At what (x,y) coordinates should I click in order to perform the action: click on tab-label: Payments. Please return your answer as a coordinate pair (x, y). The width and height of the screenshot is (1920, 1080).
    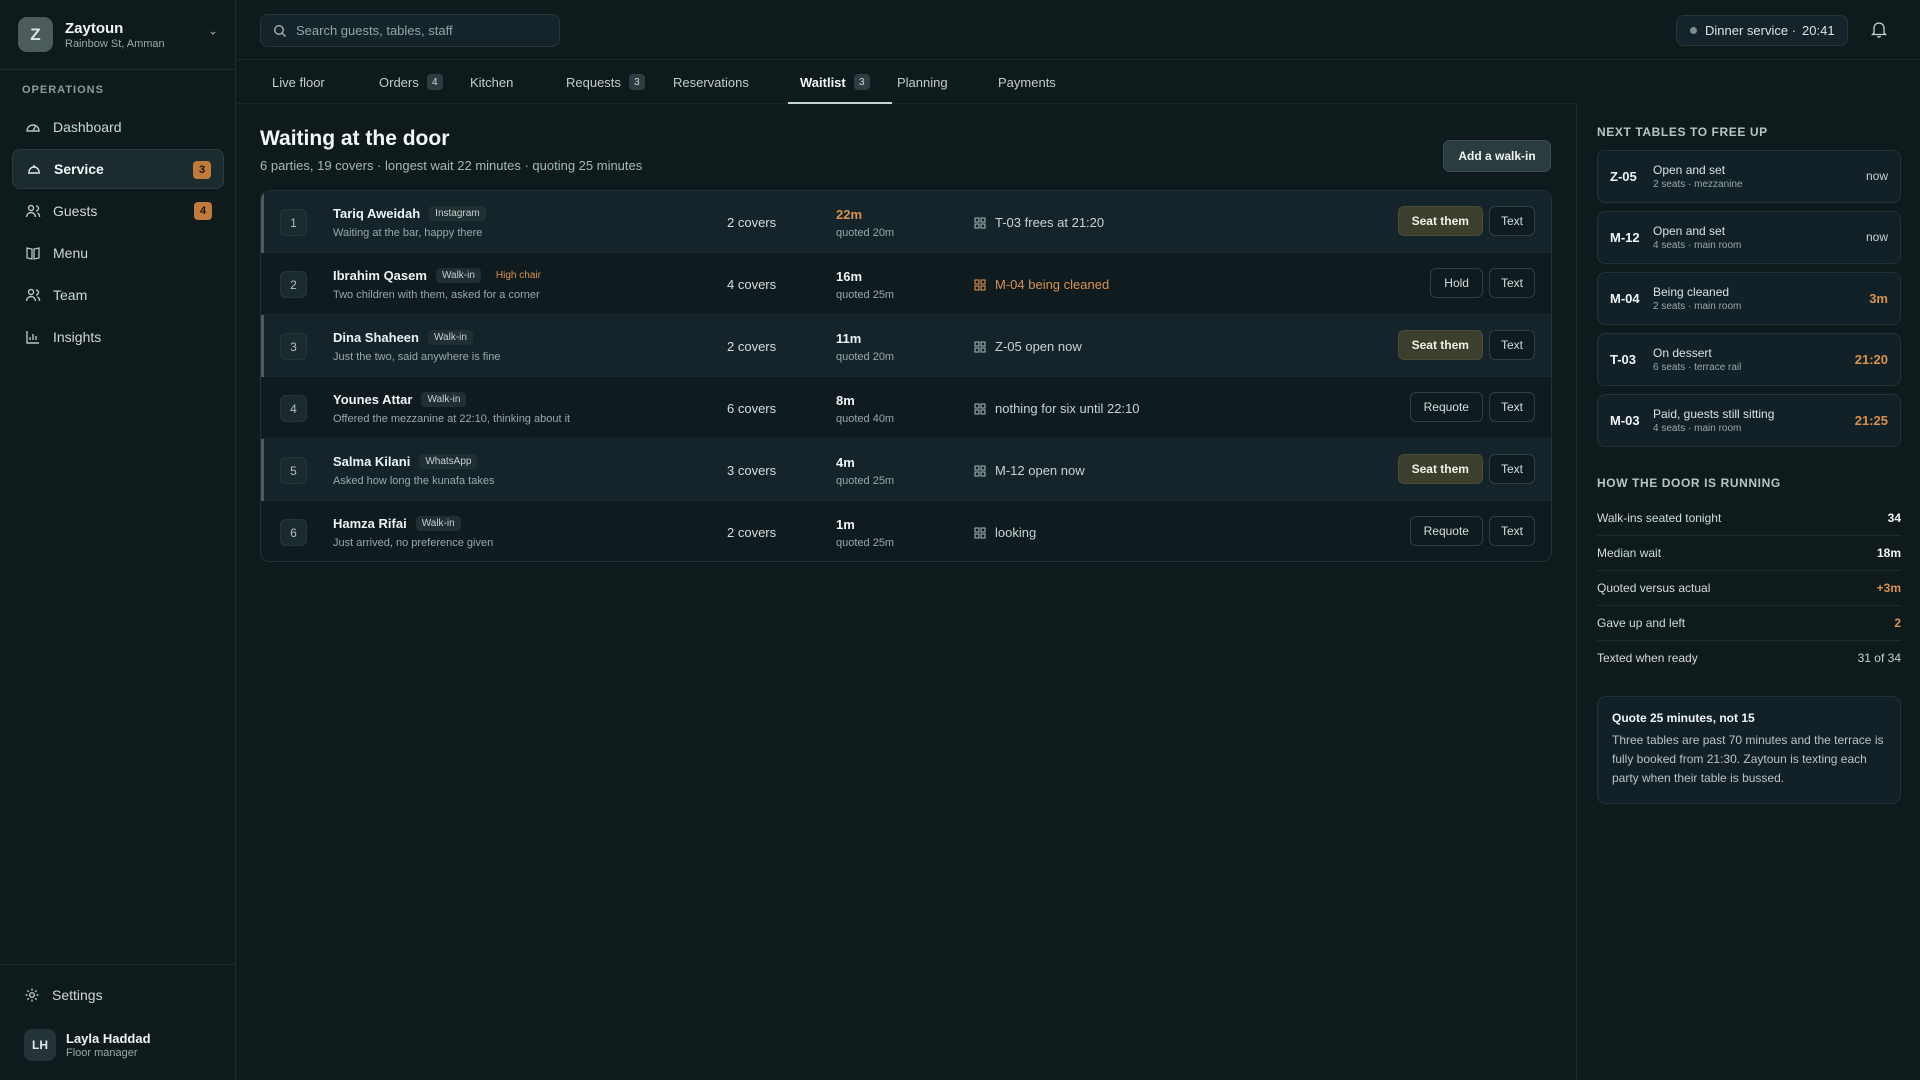
    Looking at the image, I should click on (1027, 82).